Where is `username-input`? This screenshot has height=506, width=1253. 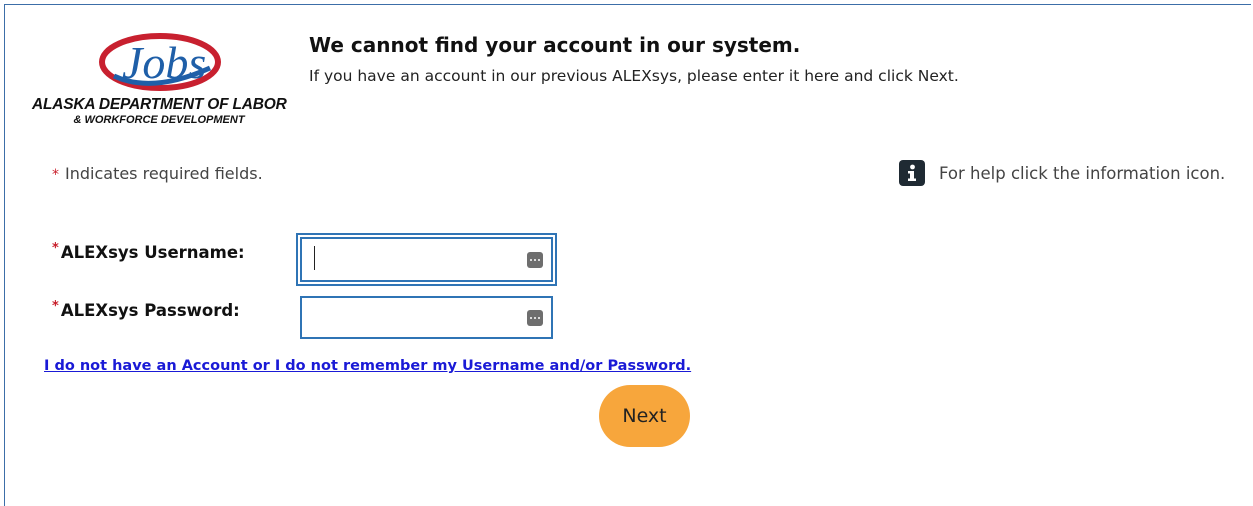
username-input is located at coordinates (426, 259).